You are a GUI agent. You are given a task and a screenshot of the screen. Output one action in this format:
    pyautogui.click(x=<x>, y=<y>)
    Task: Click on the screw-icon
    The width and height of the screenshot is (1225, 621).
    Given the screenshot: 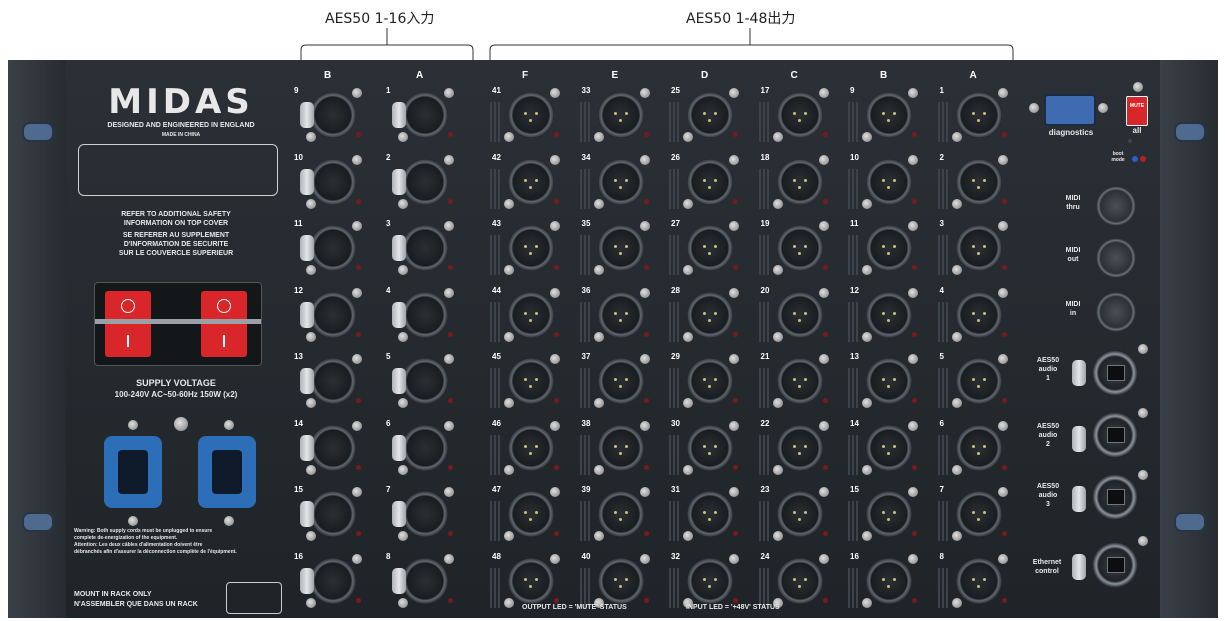 What is the action you would take?
    pyautogui.click(x=555, y=93)
    